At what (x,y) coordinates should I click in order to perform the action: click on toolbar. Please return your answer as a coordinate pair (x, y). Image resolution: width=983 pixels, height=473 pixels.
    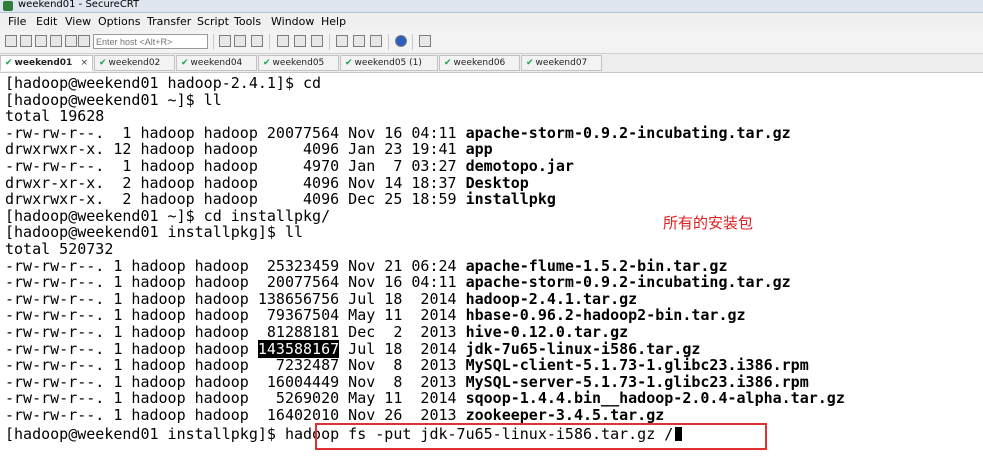
    Looking at the image, I should click on (491, 42).